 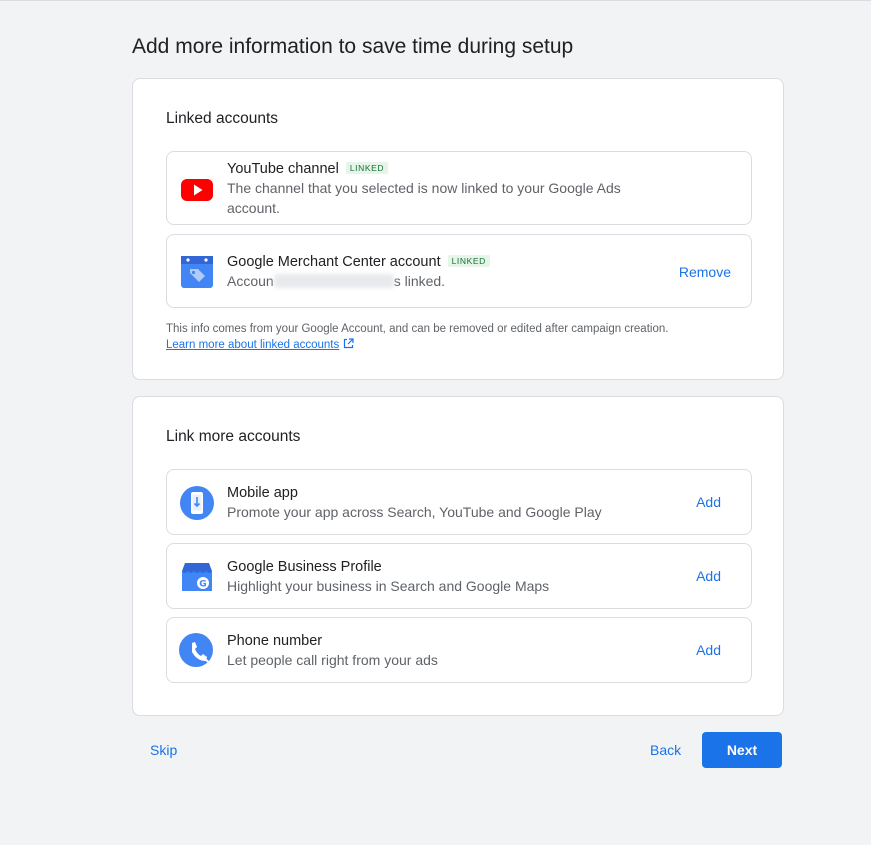 I want to click on business-profile-icon: G, so click(x=197, y=577).